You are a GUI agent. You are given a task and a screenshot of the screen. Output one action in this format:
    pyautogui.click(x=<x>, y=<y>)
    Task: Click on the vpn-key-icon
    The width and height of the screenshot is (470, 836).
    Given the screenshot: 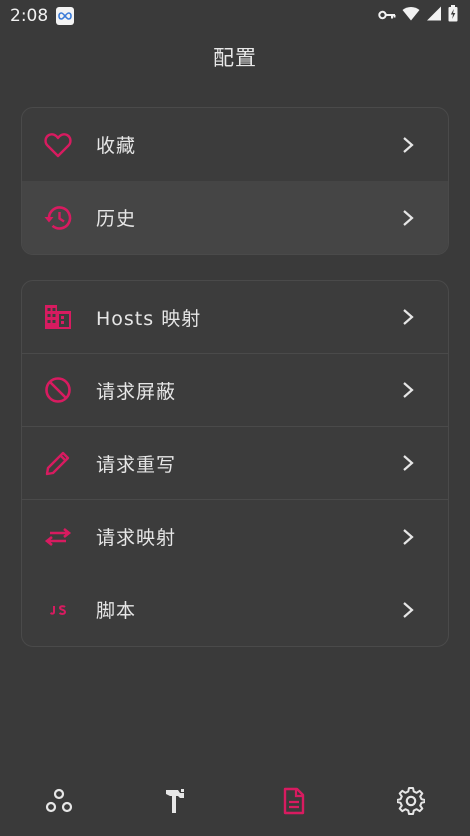 What is the action you would take?
    pyautogui.click(x=387, y=16)
    